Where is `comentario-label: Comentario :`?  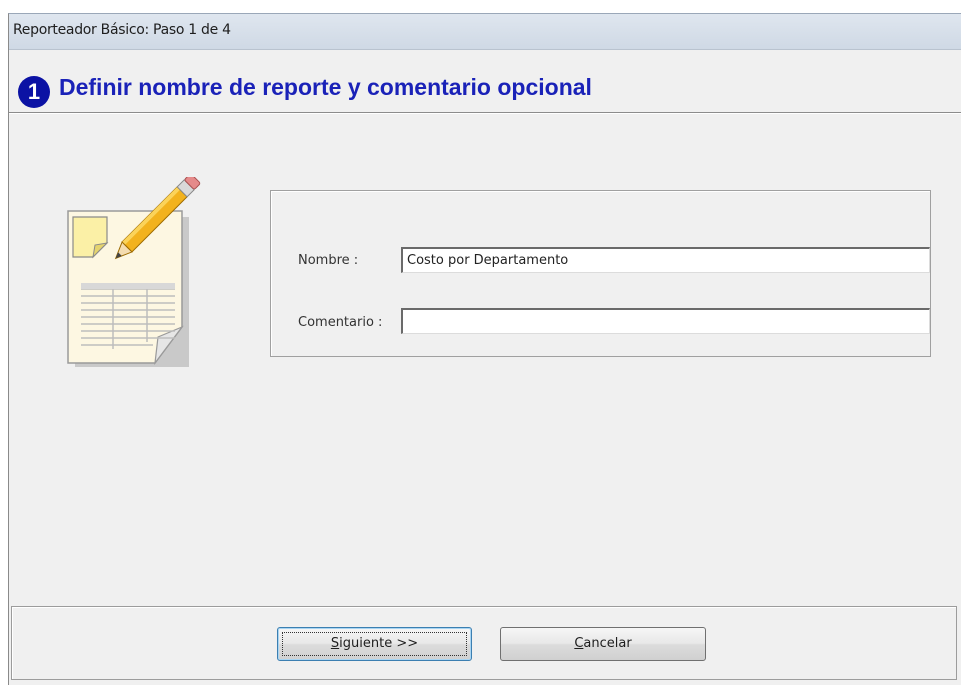
comentario-label: Comentario : is located at coordinates (340, 322).